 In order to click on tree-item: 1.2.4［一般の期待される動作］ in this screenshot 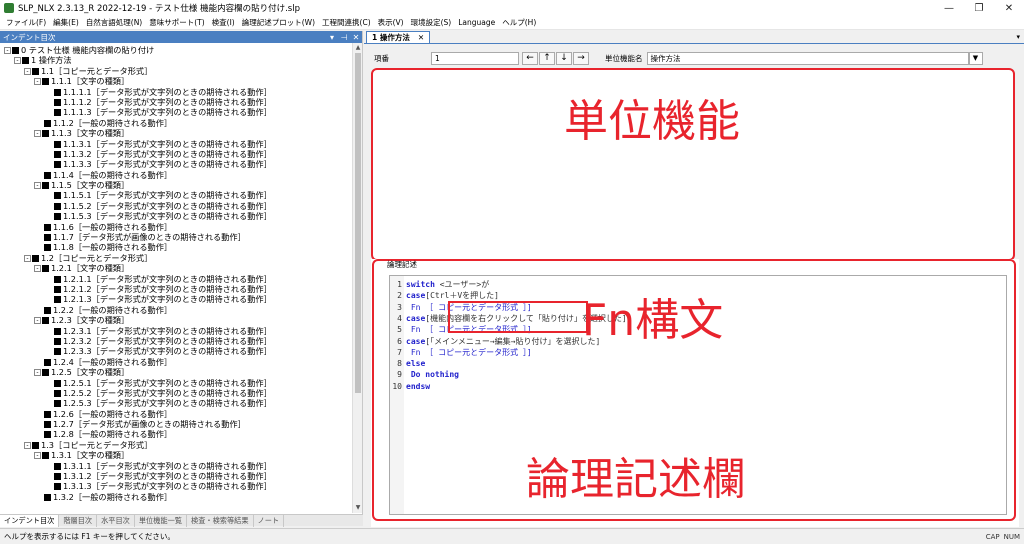, I will do `click(176, 362)`.